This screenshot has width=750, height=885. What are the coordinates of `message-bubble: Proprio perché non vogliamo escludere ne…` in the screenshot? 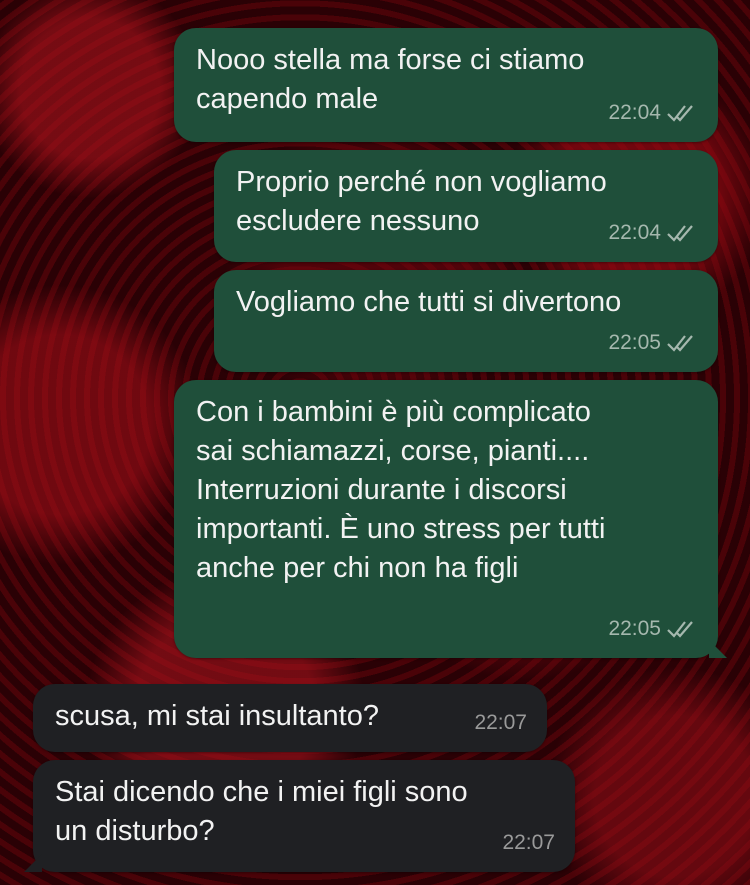 It's located at (466, 206).